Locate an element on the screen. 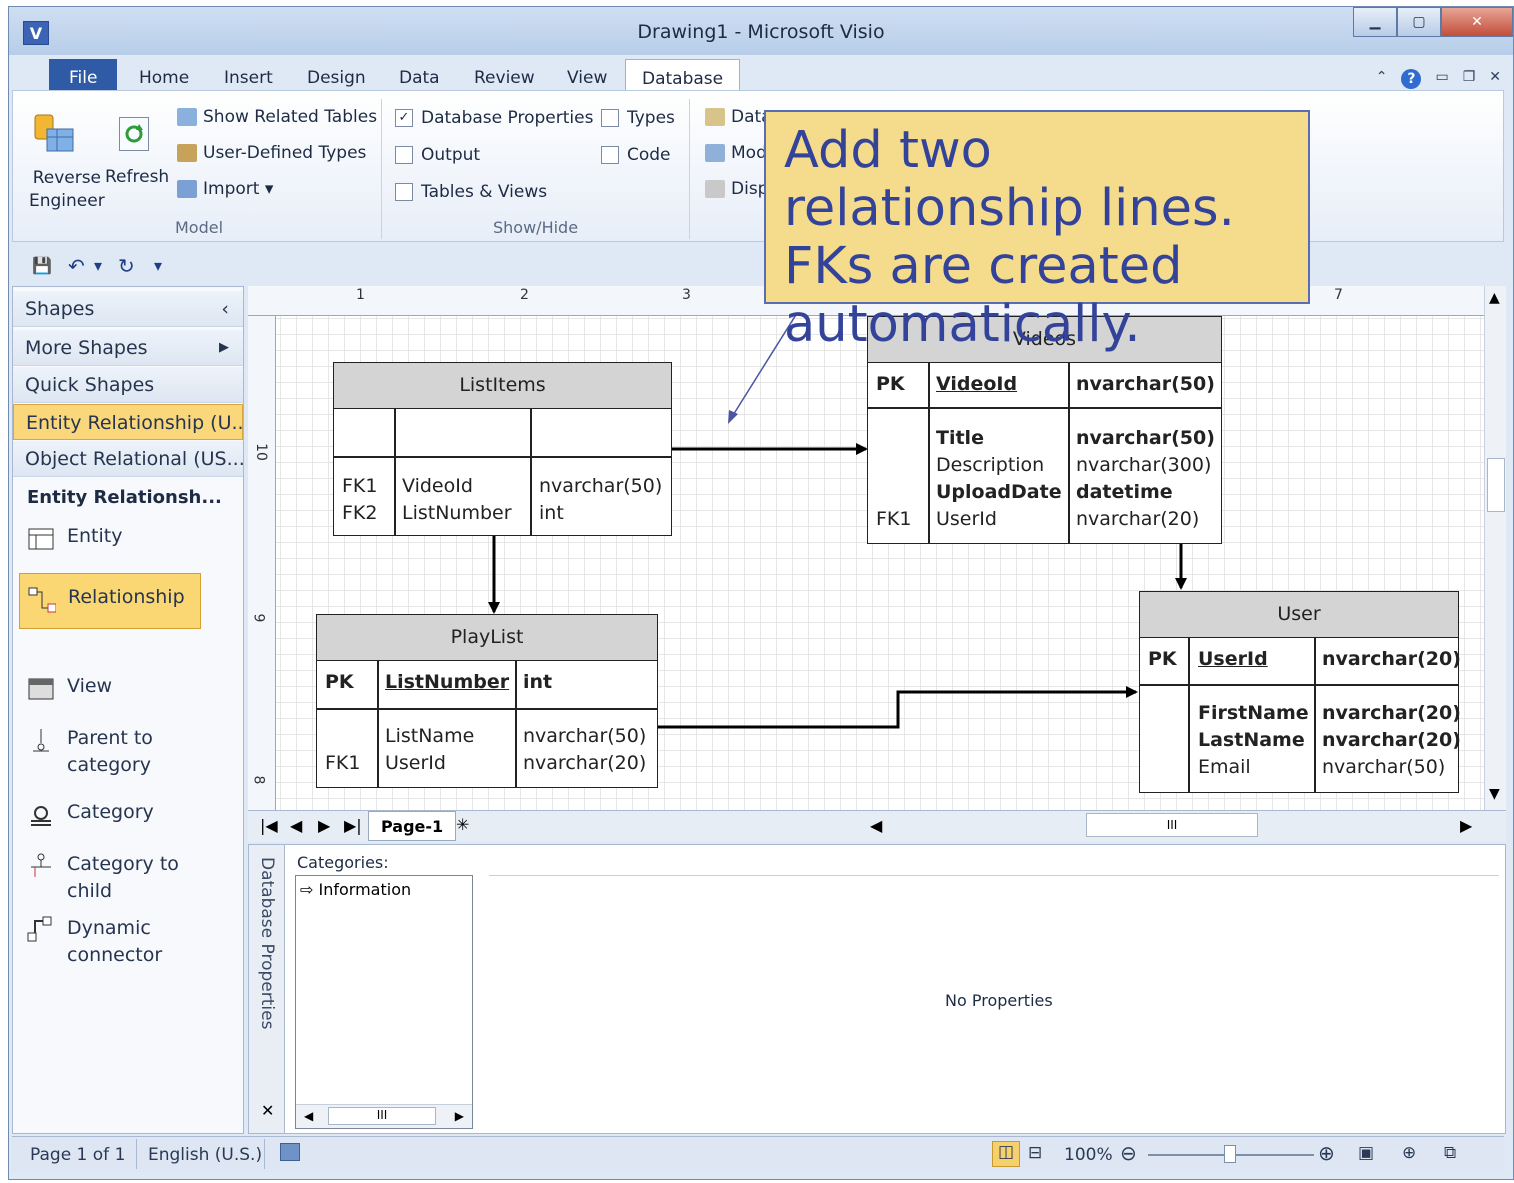 This screenshot has height=1183, width=1514. show-related-tables-button: Show Related Tables is located at coordinates (277, 117).